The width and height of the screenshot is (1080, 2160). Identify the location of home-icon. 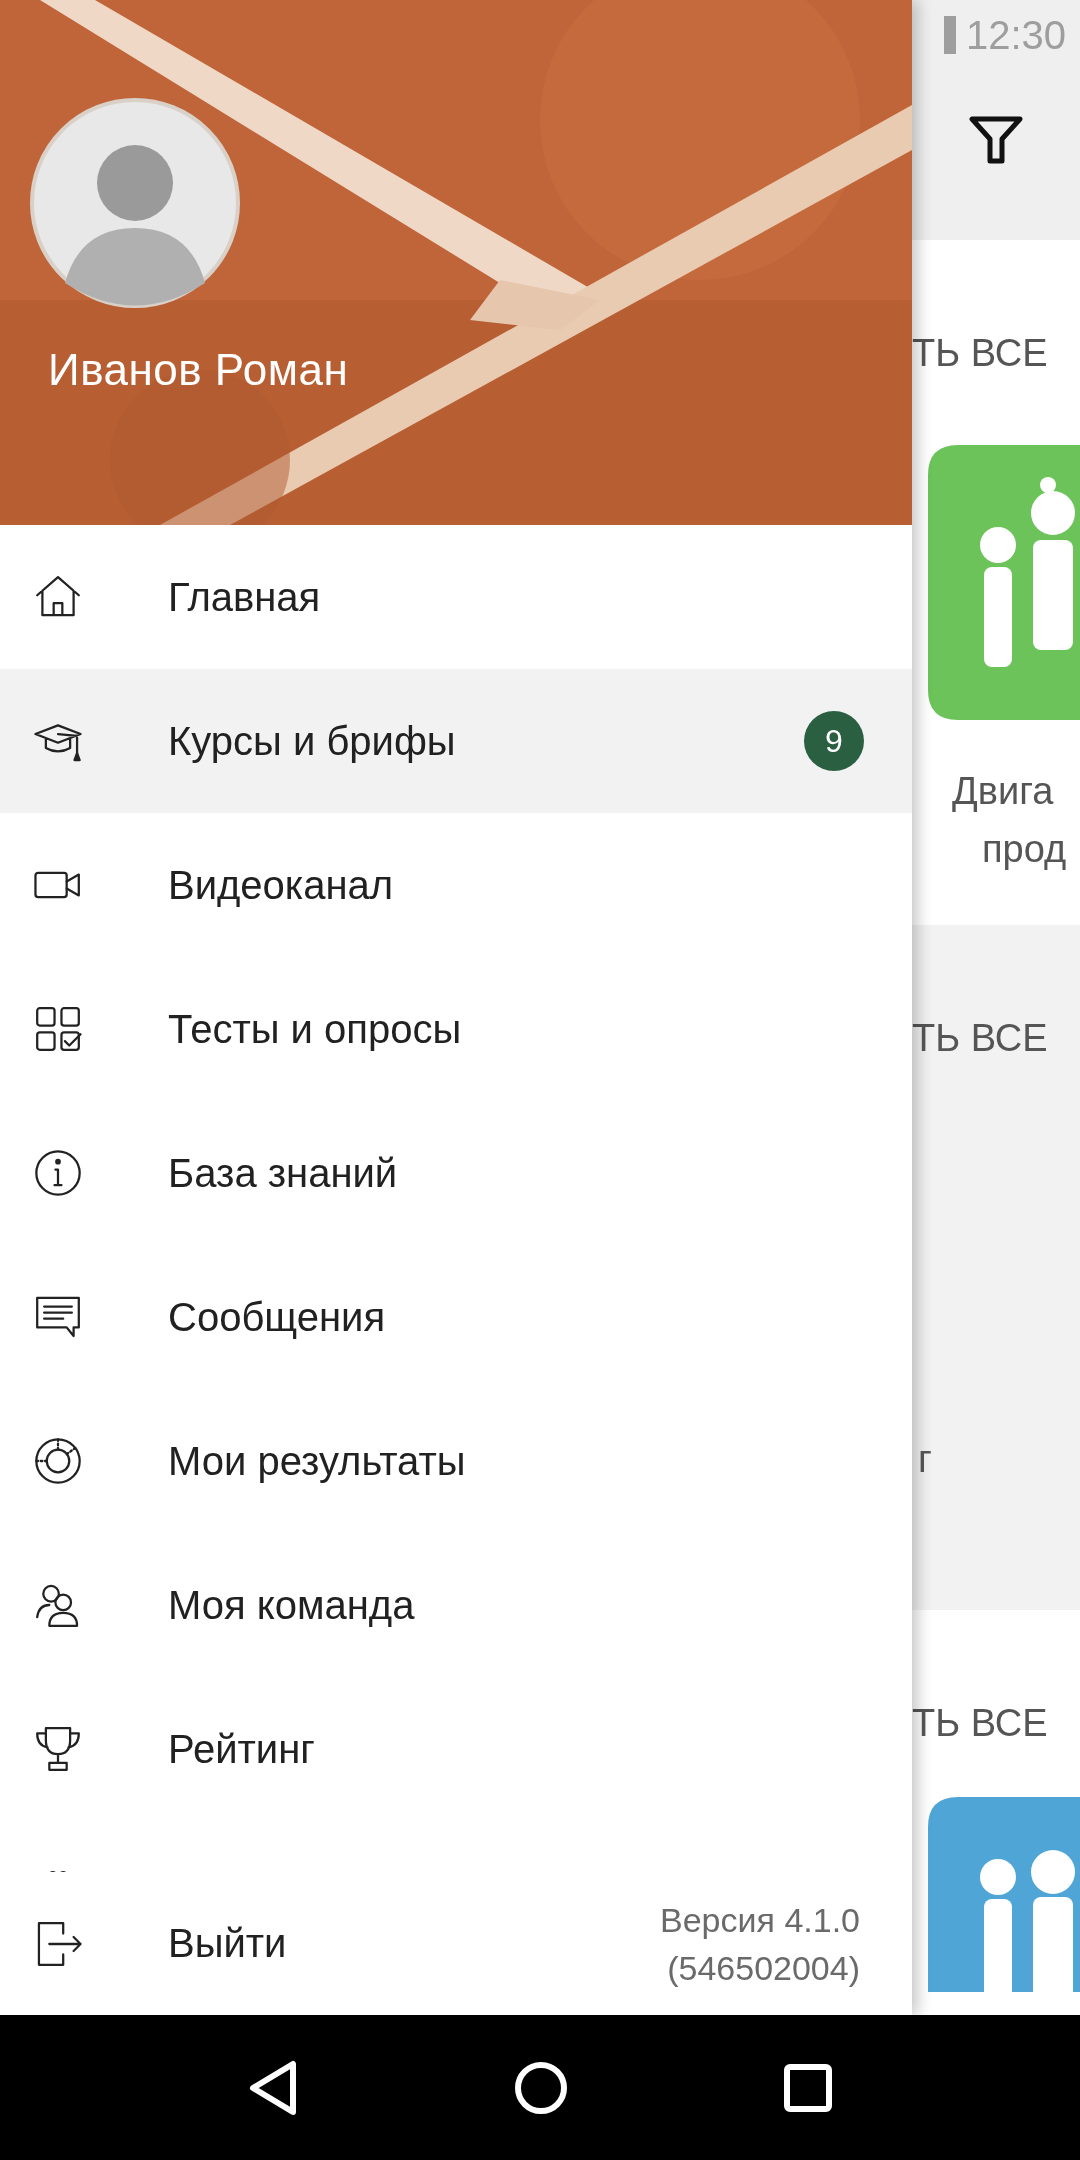
(541, 2087).